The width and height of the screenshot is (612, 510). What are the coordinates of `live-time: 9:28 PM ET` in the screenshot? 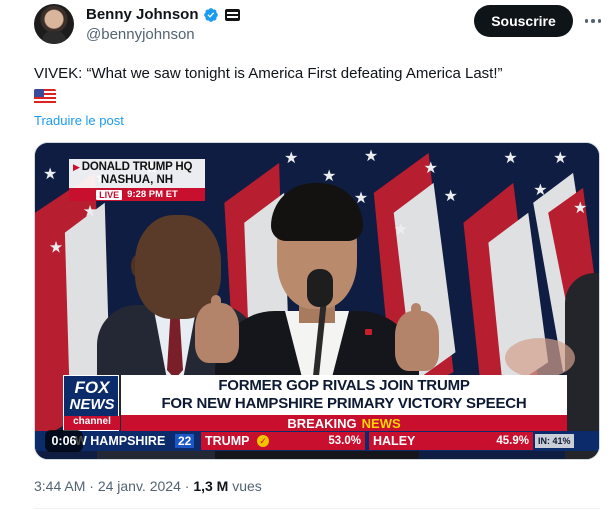 It's located at (152, 194).